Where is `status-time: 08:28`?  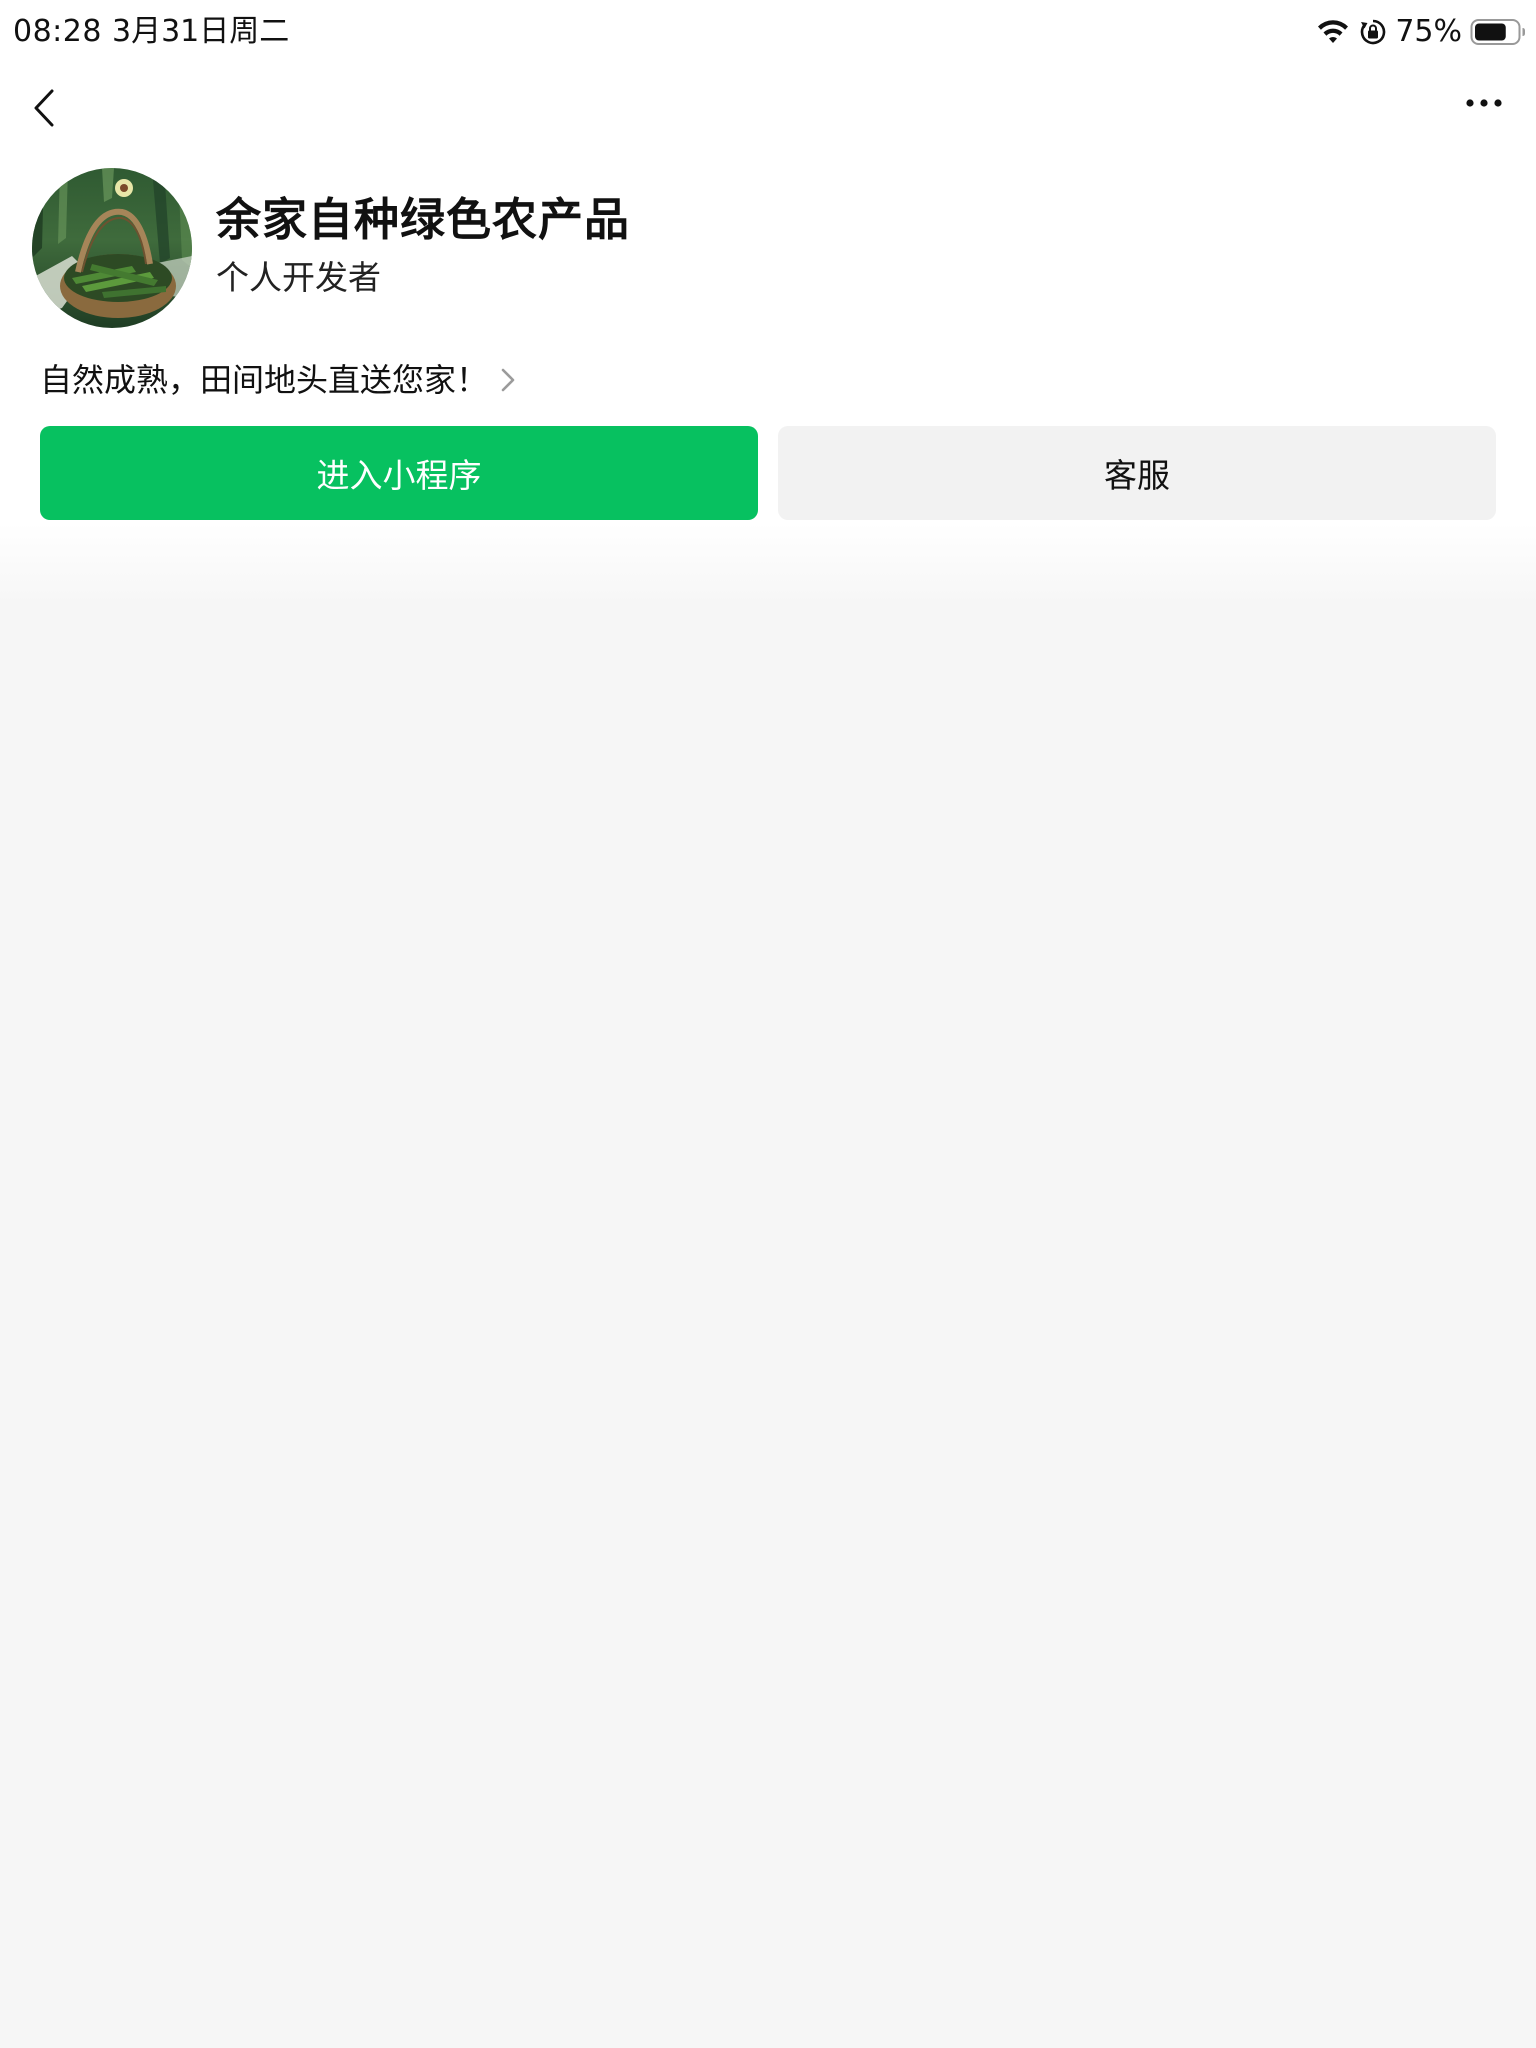
status-time: 08:28 is located at coordinates (57, 31).